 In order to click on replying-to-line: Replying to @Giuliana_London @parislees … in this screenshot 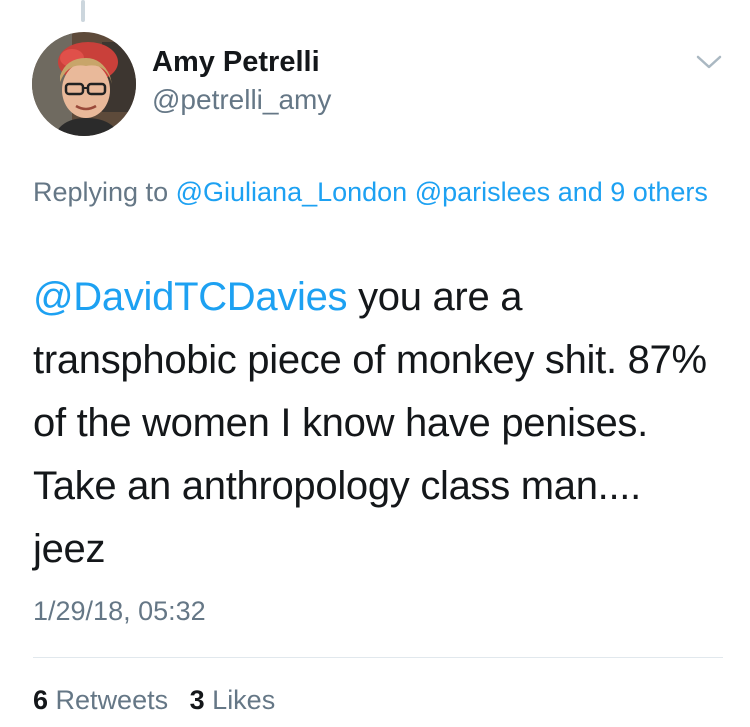, I will do `click(378, 192)`.